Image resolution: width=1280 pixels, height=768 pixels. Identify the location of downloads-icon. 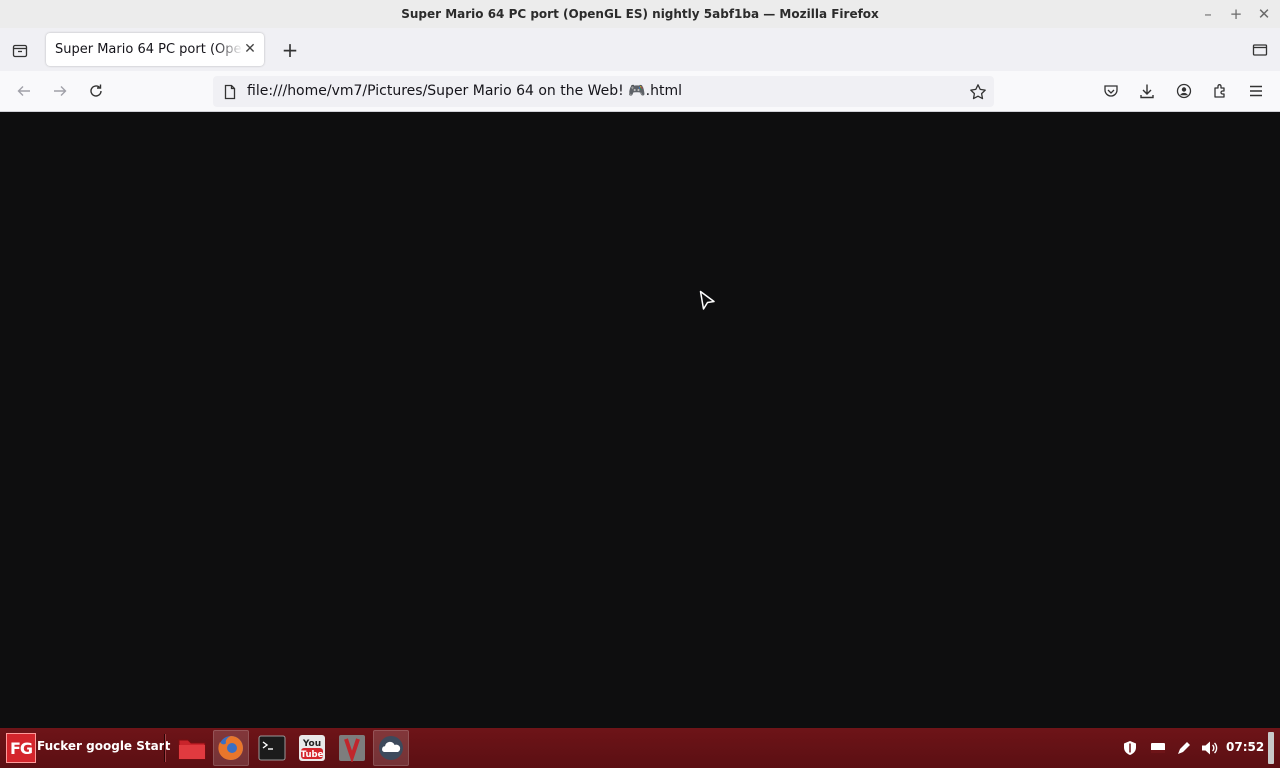
(1147, 91).